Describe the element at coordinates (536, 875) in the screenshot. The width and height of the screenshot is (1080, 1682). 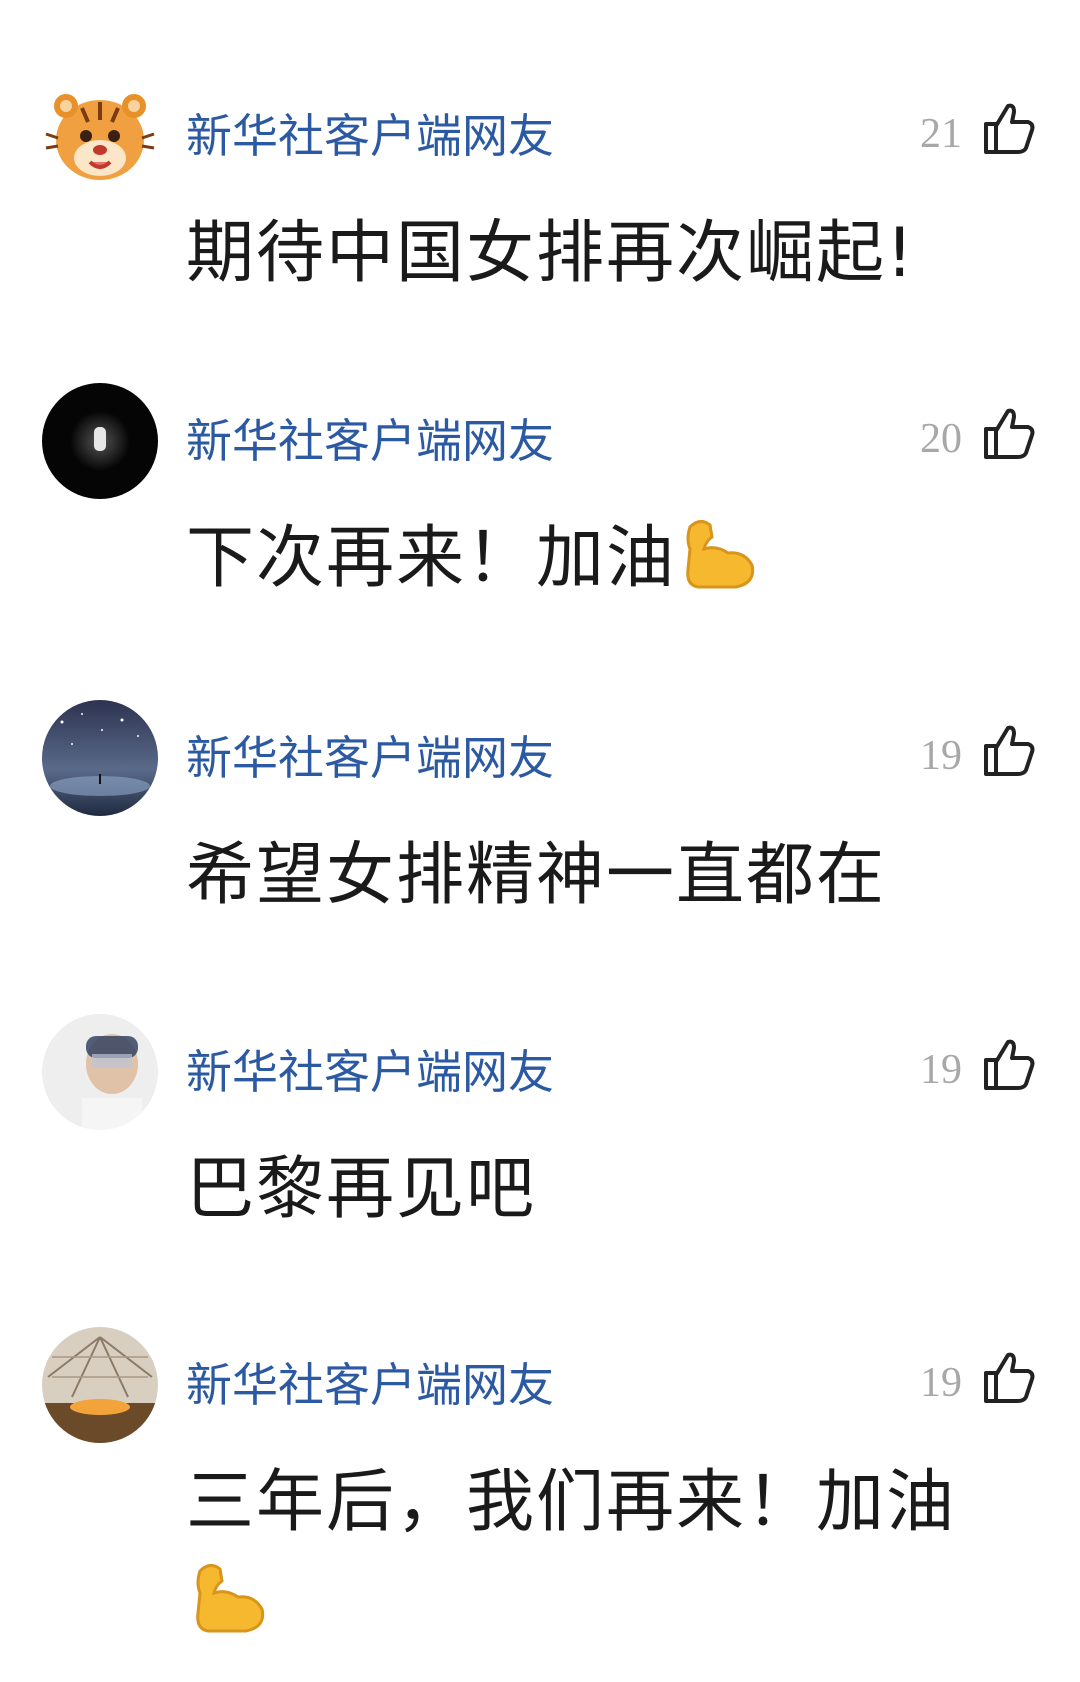
I see `comment-text-content: 希望女排精神一直都在` at that location.